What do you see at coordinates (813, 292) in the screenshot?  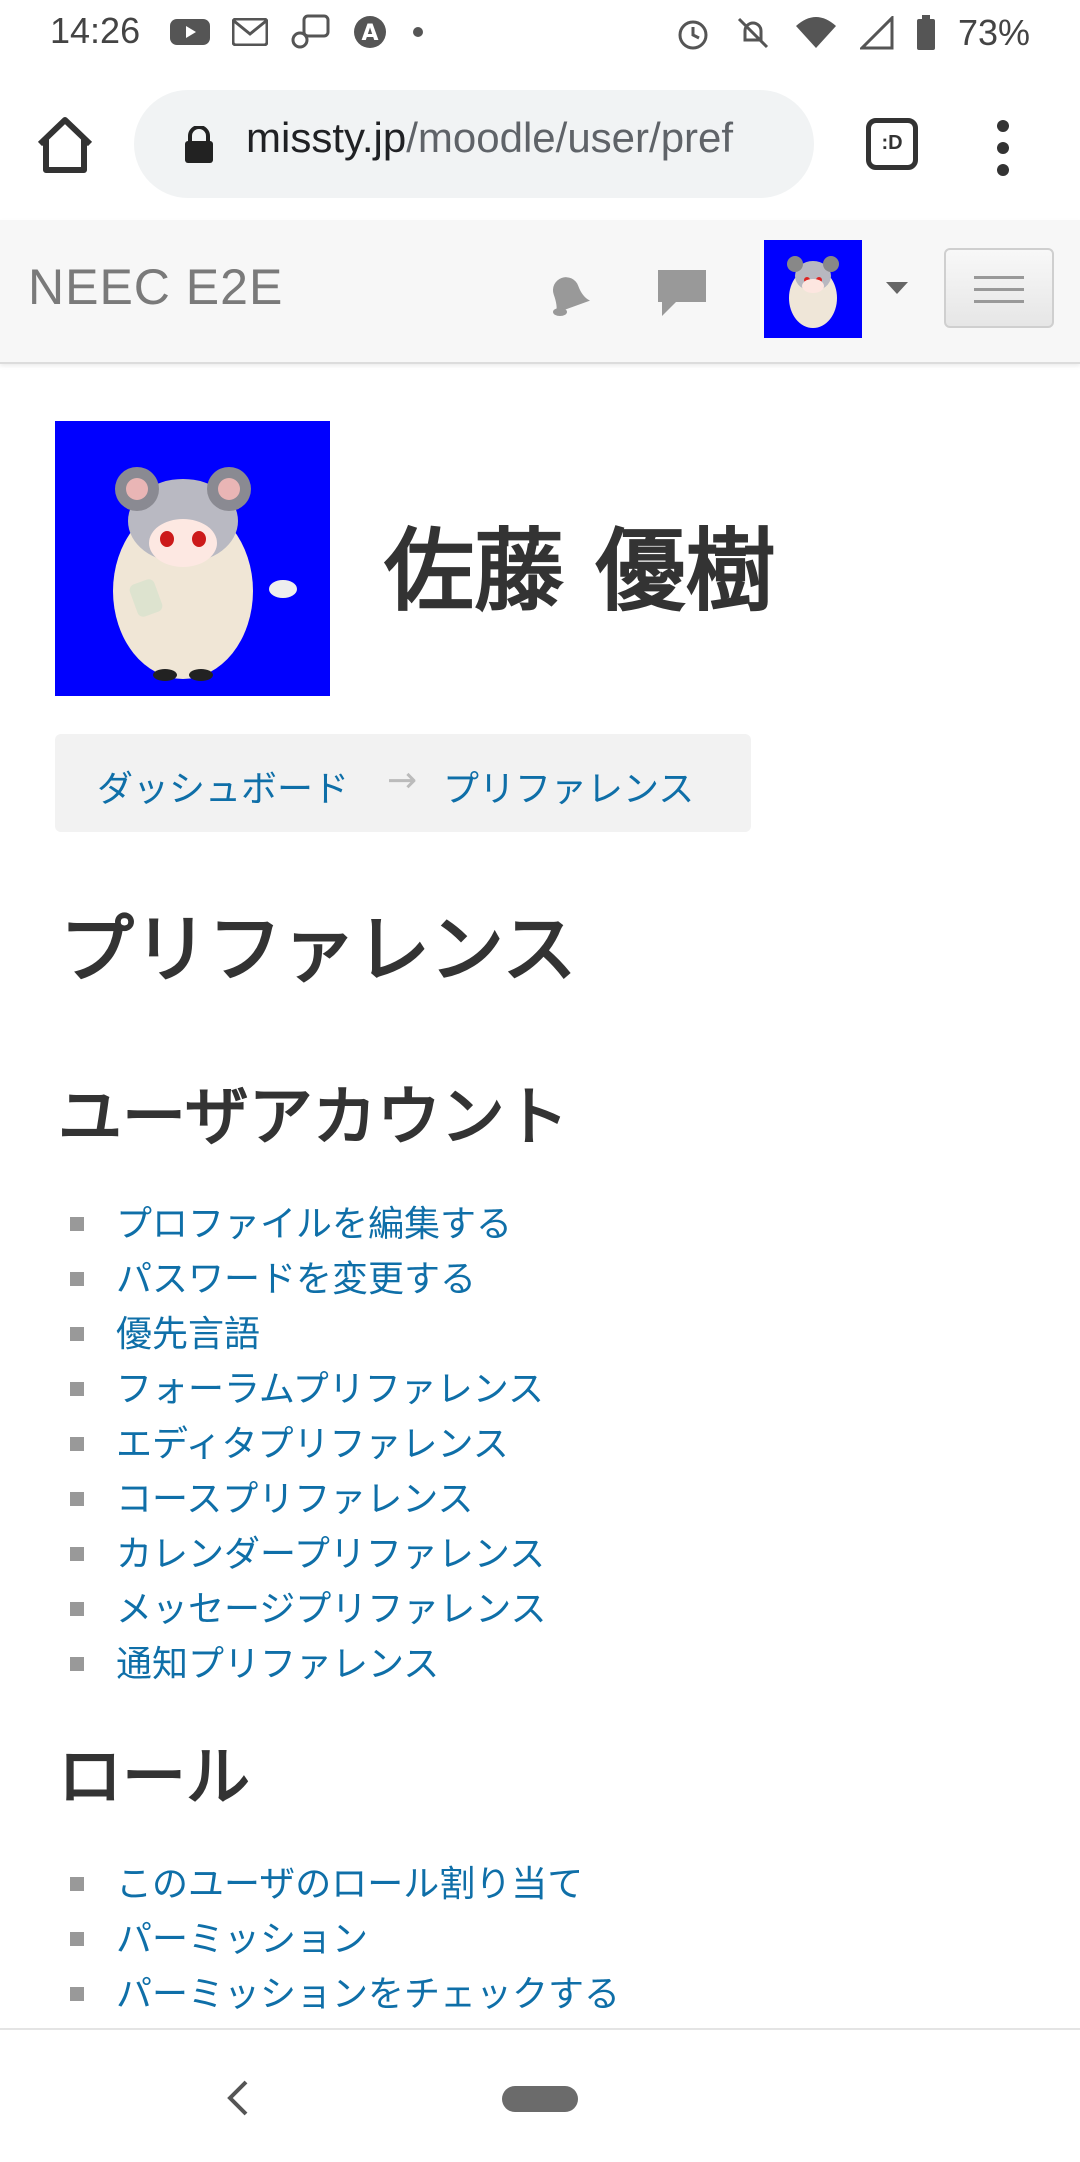 I see `avatar-image` at bounding box center [813, 292].